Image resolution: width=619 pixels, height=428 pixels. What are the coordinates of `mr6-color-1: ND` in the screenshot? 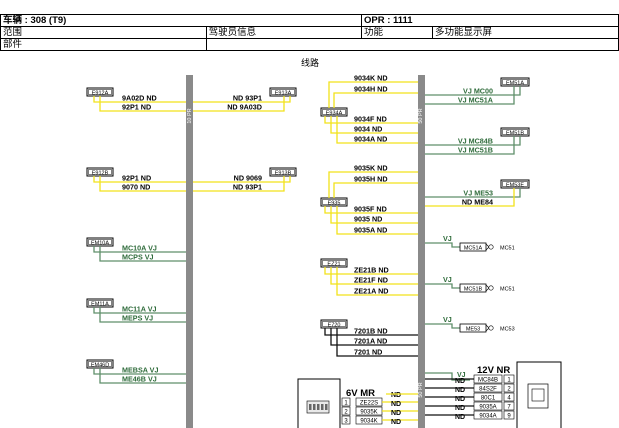 It's located at (396, 413).